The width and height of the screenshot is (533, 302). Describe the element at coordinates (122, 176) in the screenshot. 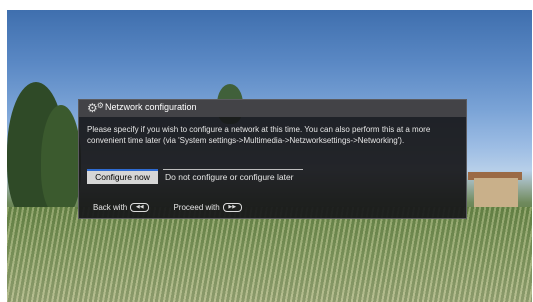

I see `configure-now-button: Configure now` at that location.